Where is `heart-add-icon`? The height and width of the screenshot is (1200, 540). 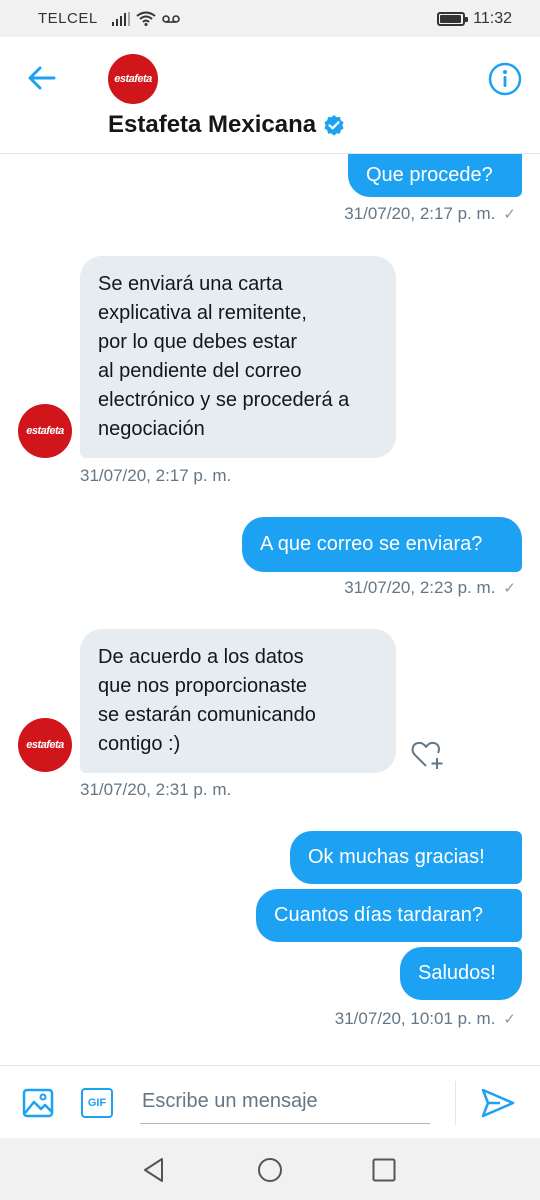 heart-add-icon is located at coordinates (427, 754).